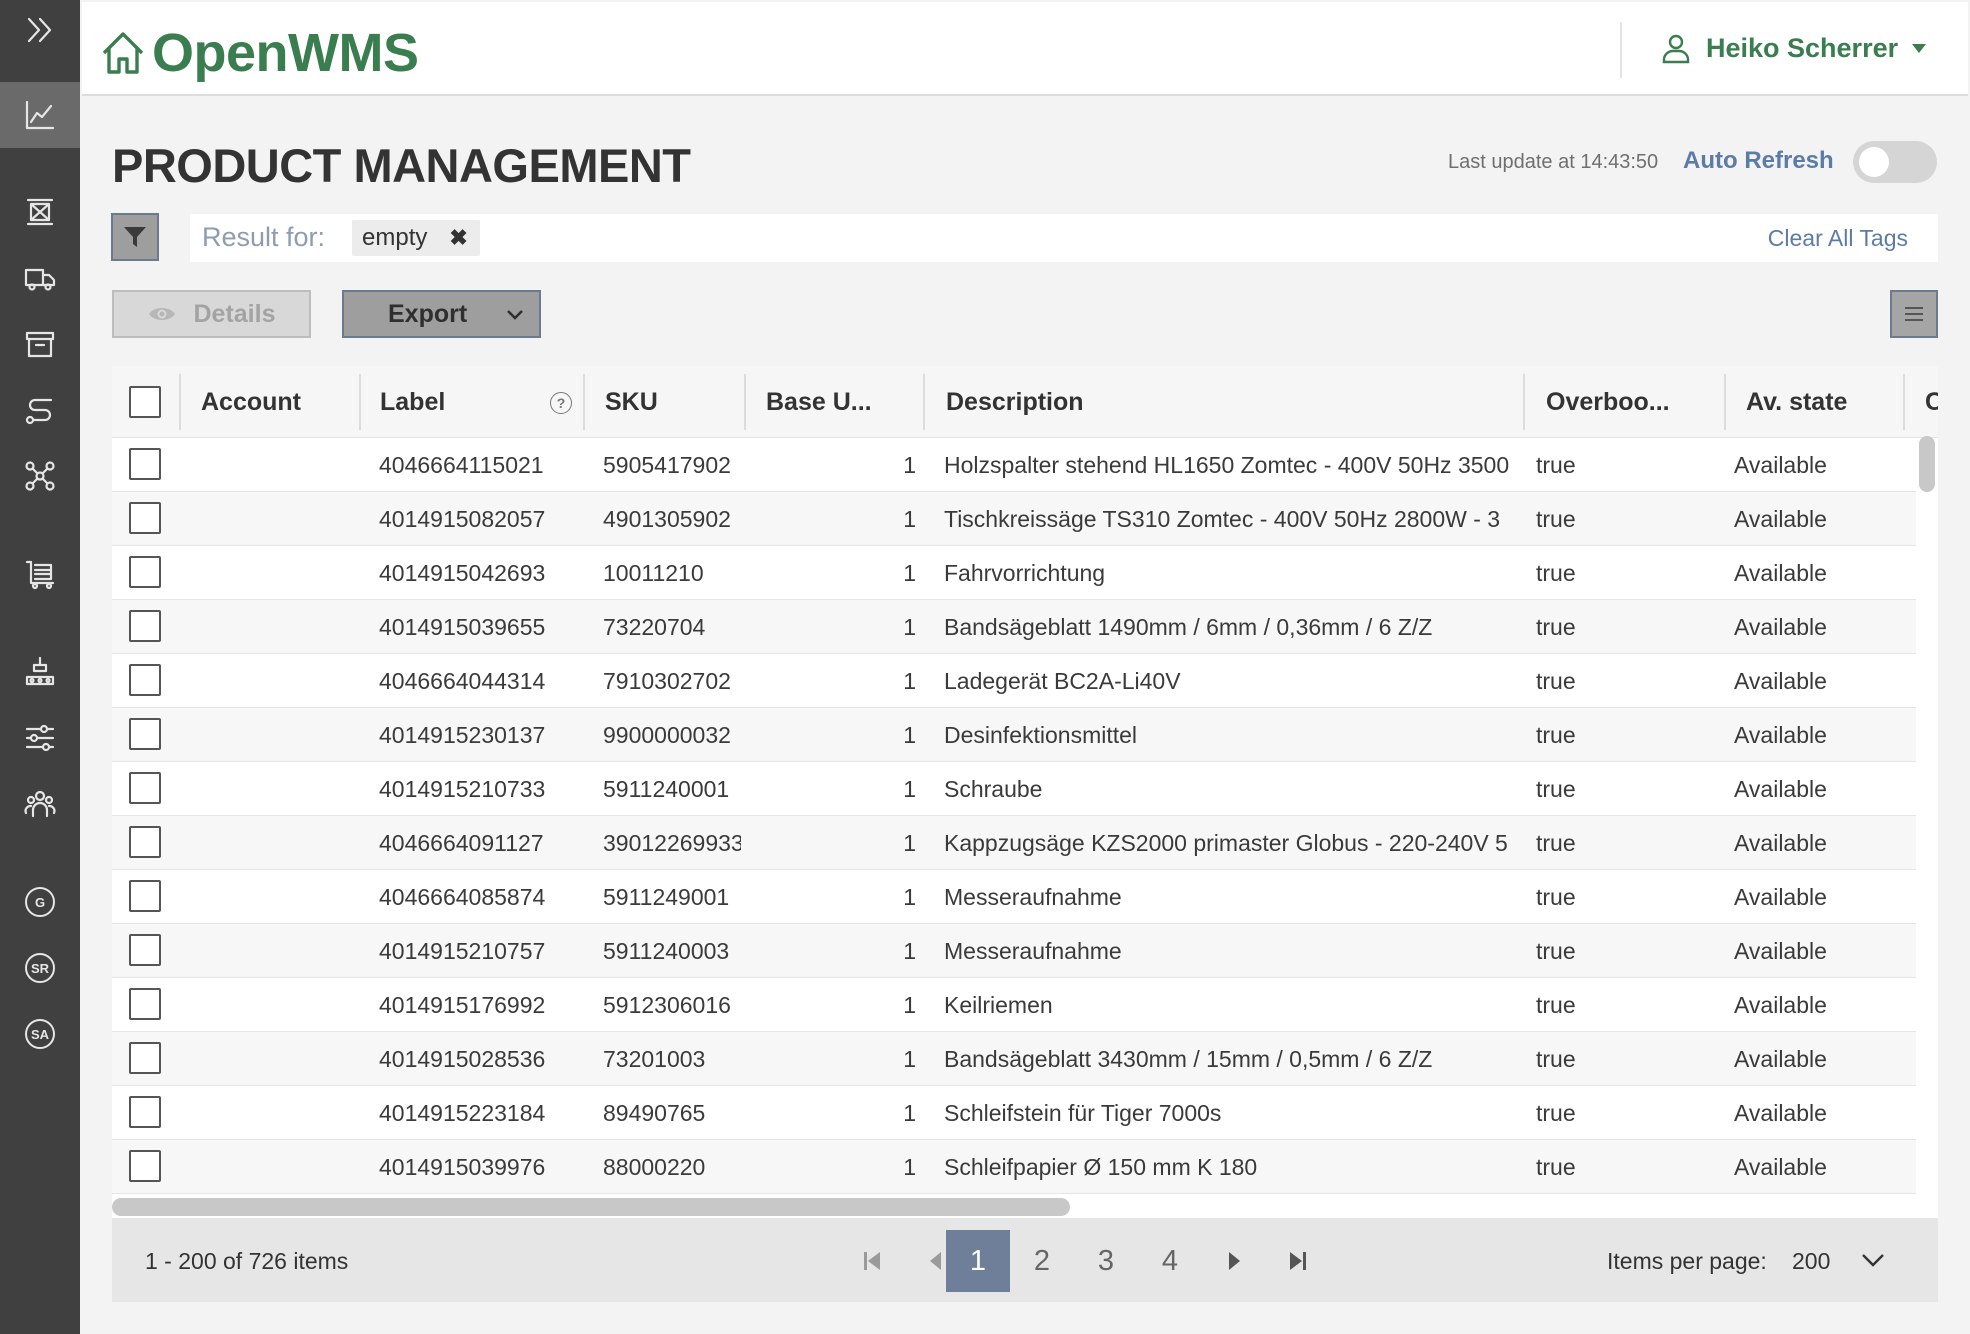  Describe the element at coordinates (1042, 1261) in the screenshot. I see `page-2-button: 2` at that location.